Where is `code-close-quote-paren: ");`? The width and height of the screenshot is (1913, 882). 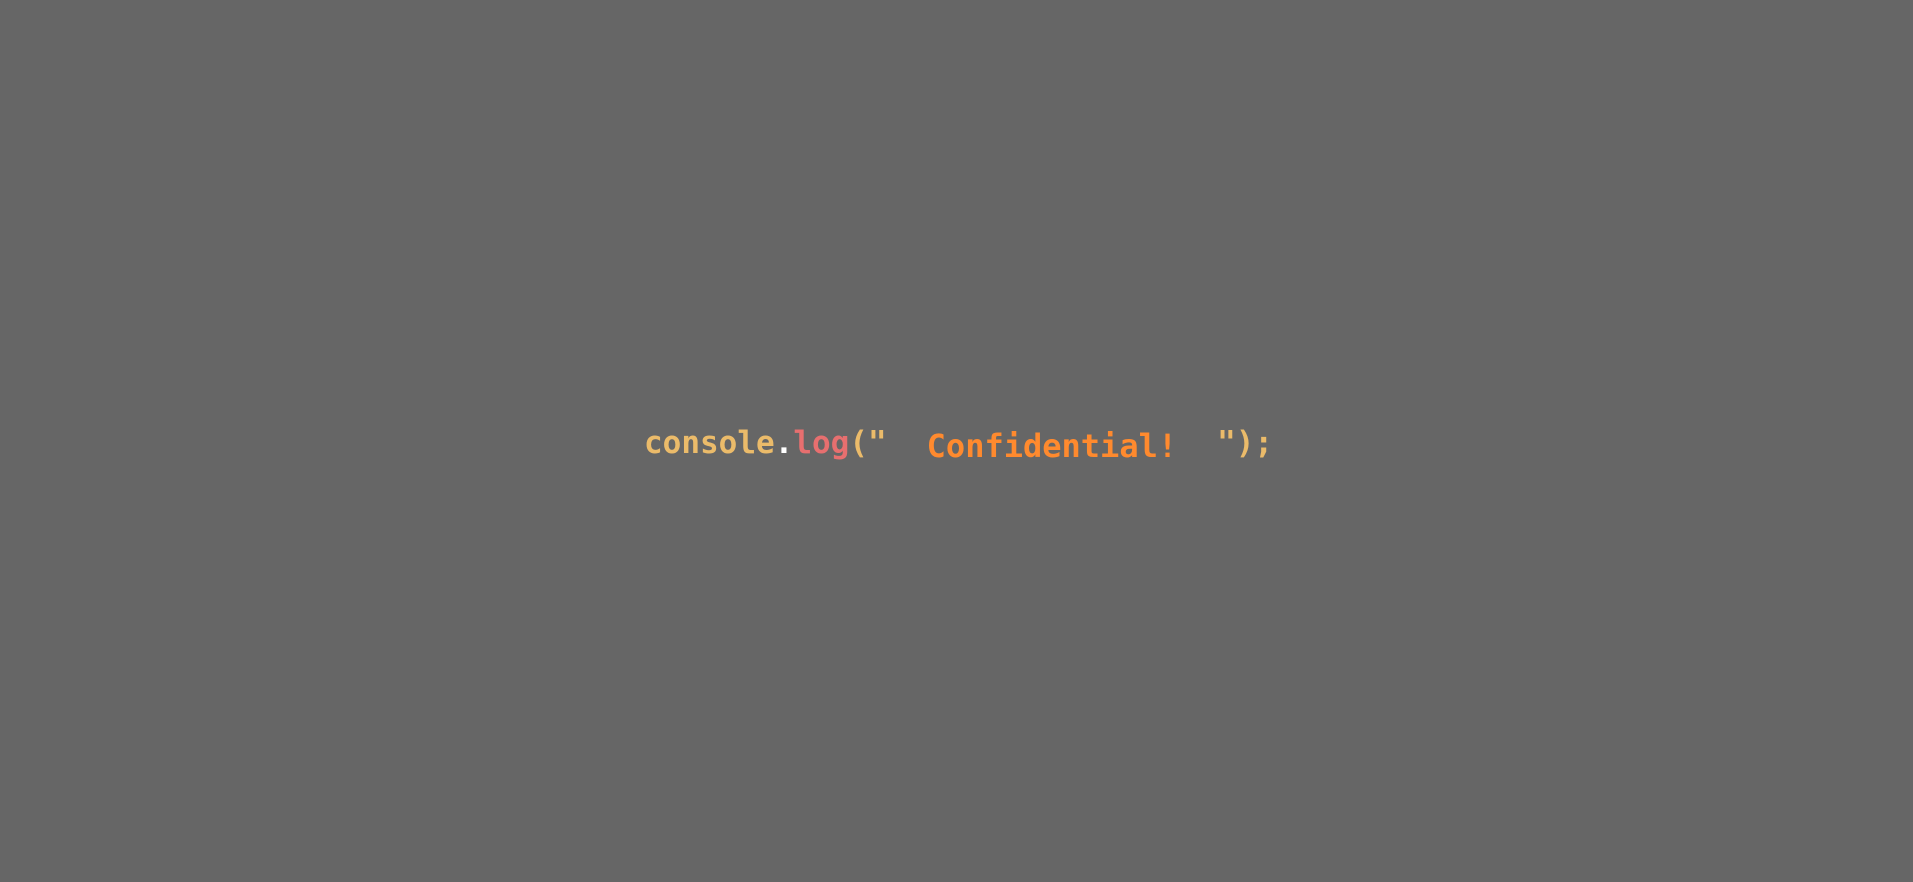
code-close-quote-paren: "); is located at coordinates (1245, 443).